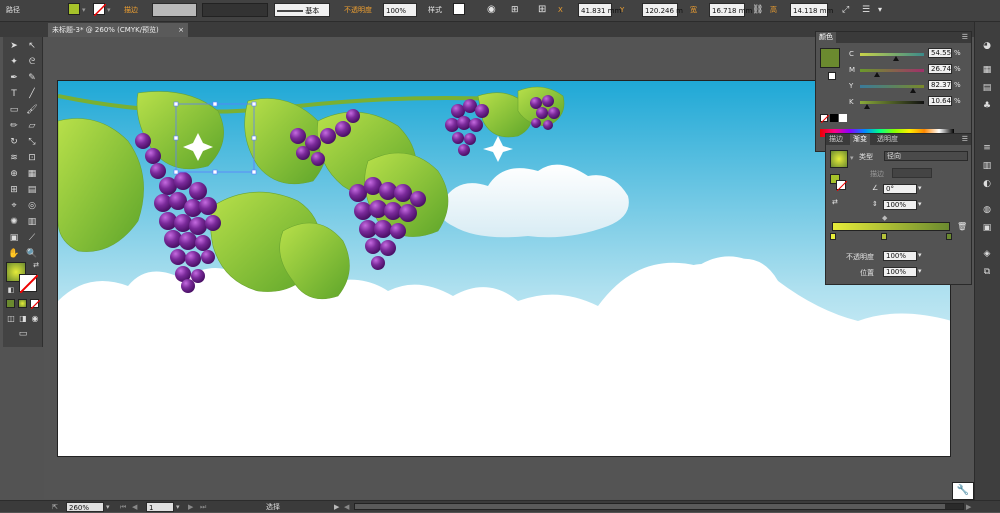 Image resolution: width=1000 pixels, height=513 pixels. Describe the element at coordinates (35, 319) in the screenshot. I see `draw-inside-icon: ◉` at that location.